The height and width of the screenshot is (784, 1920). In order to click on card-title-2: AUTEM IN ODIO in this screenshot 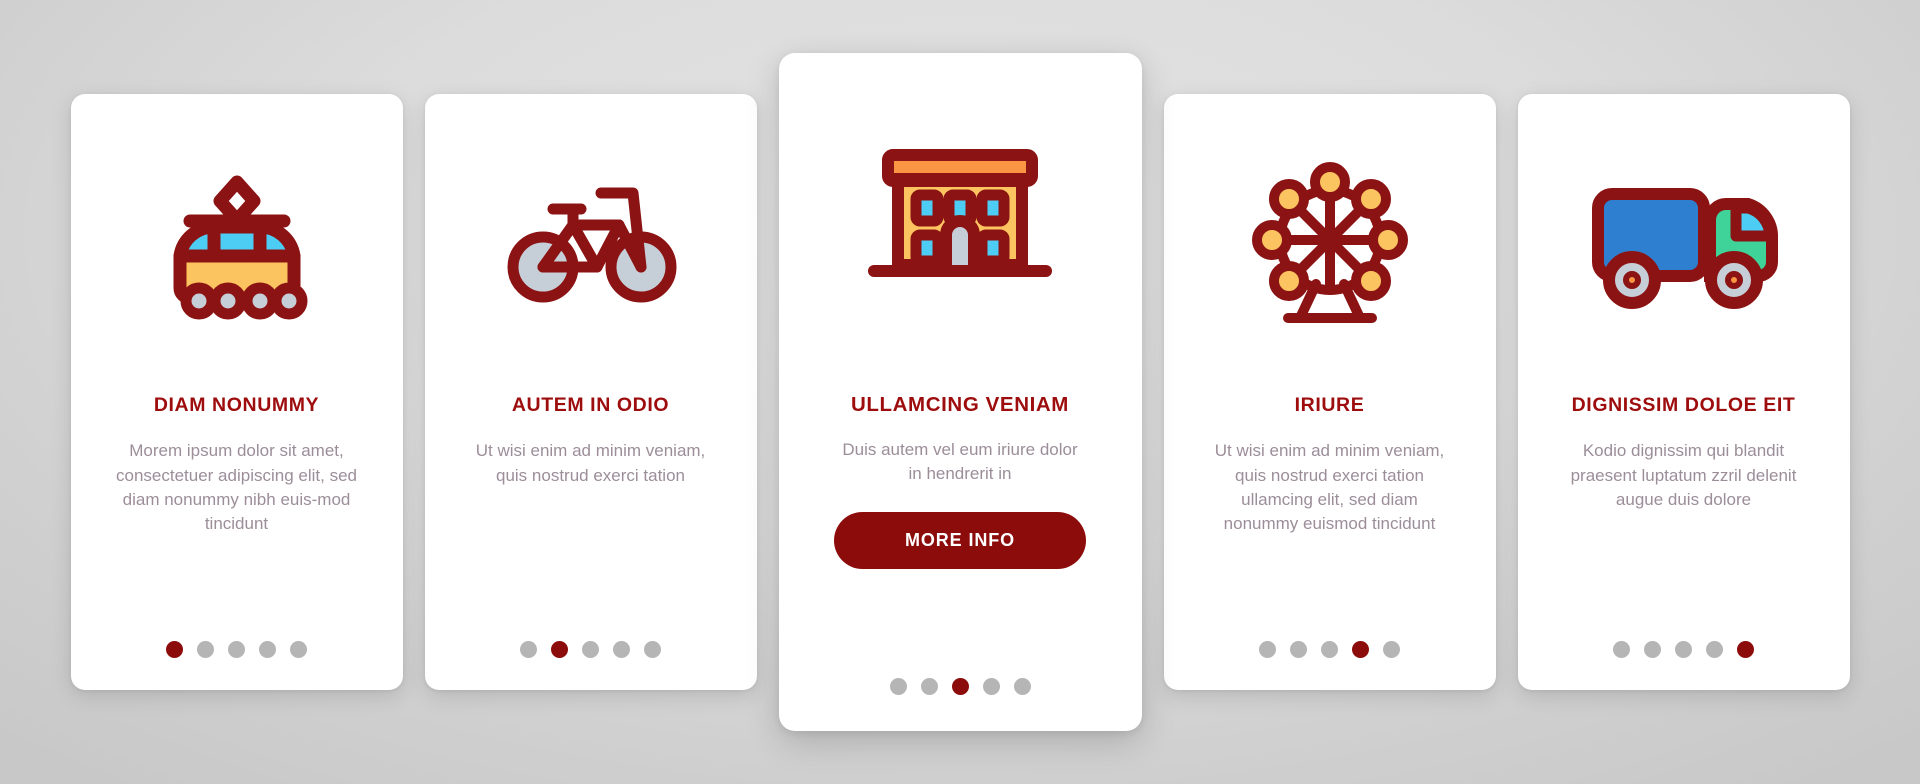, I will do `click(590, 405)`.